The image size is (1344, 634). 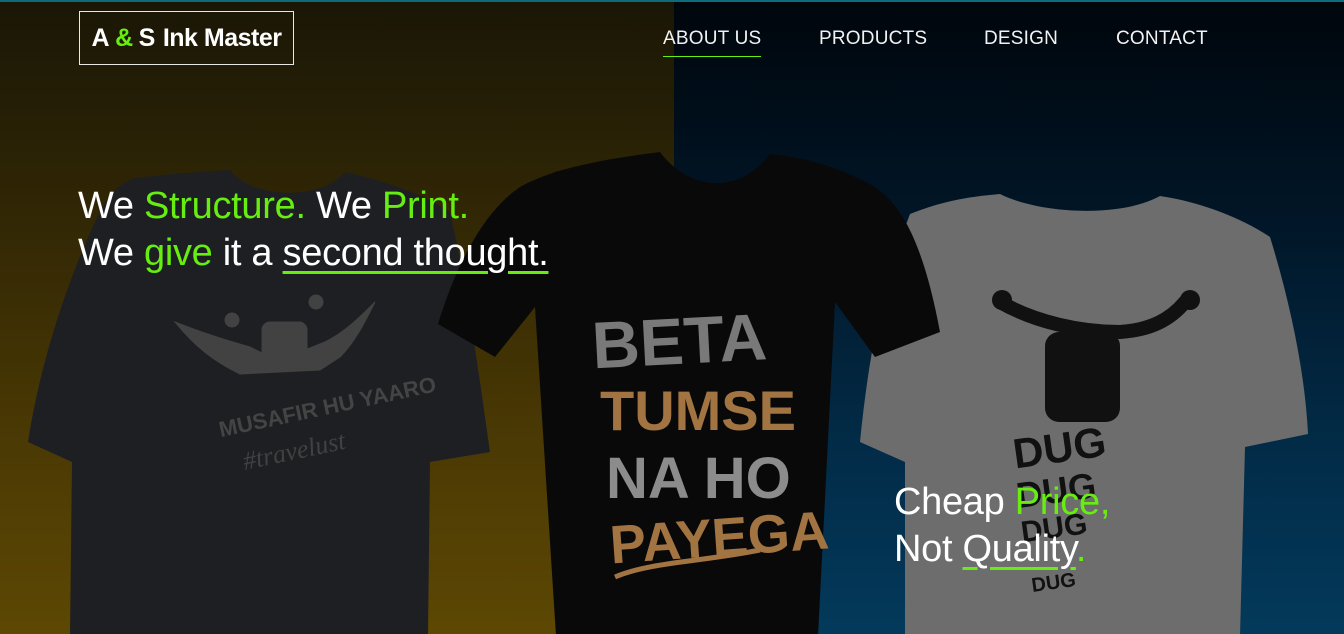 What do you see at coordinates (106, 253) in the screenshot?
I see `tagline-we-3: We` at bounding box center [106, 253].